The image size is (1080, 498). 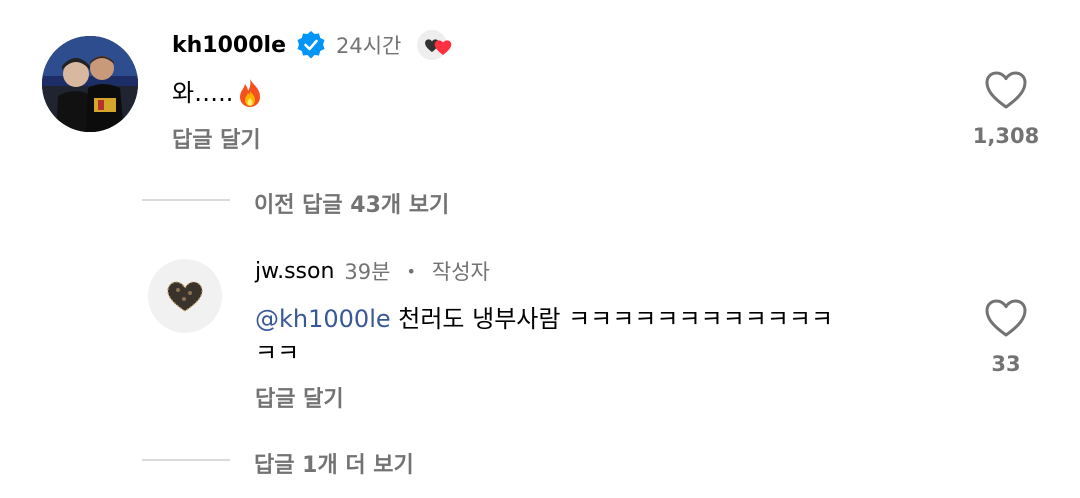 I want to click on view-previous-replies-button: 이전 답글 43개 보기, so click(x=351, y=203).